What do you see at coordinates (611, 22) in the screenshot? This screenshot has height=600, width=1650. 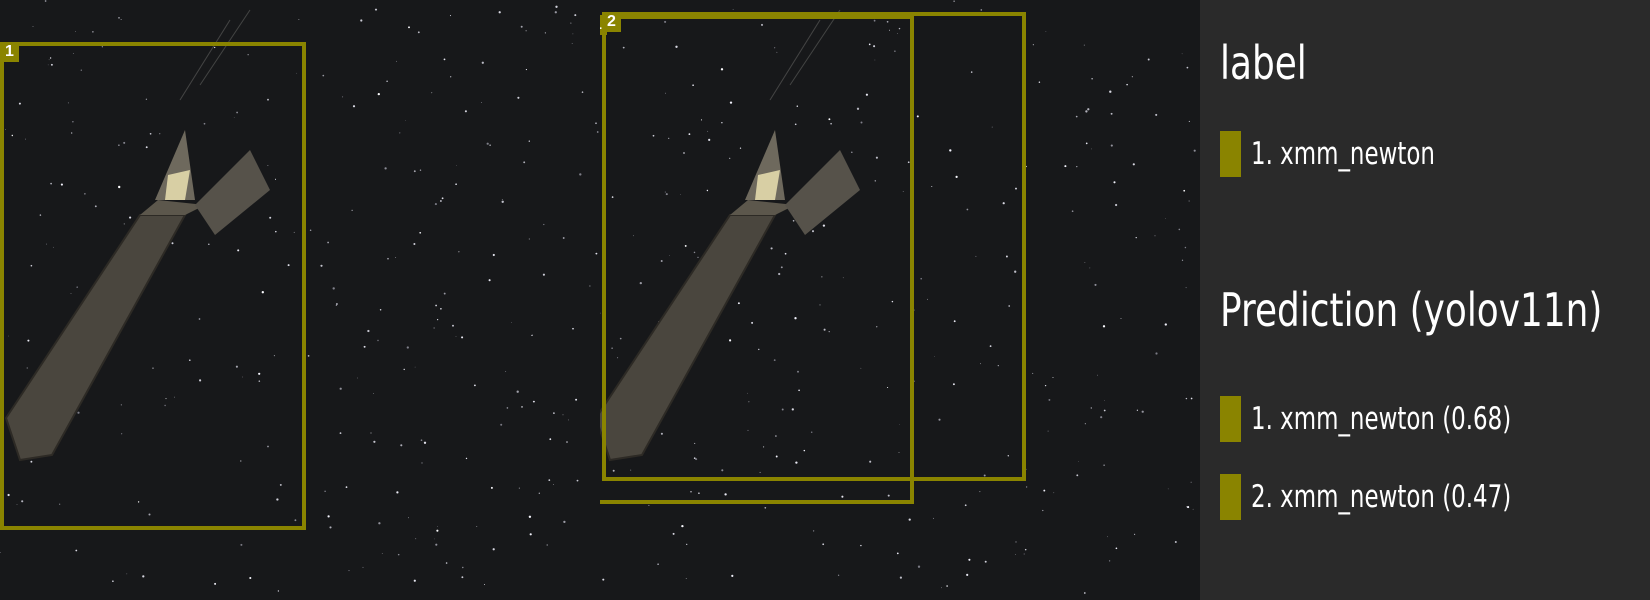 I see `box-id-tag: 2` at bounding box center [611, 22].